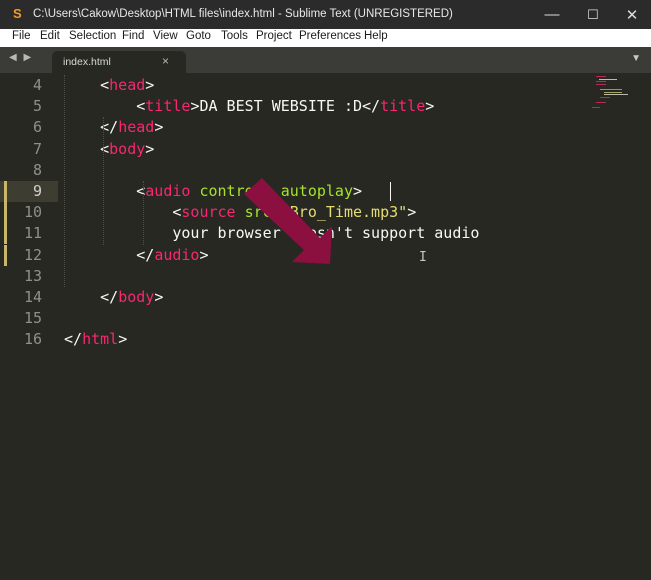 This screenshot has width=651, height=580. What do you see at coordinates (423, 257) in the screenshot?
I see `text-cursor-icon: I` at bounding box center [423, 257].